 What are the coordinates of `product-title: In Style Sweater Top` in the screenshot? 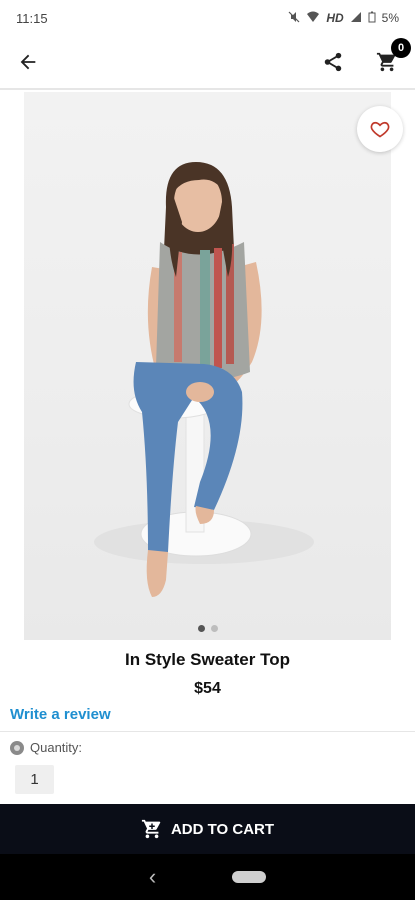 It's located at (207, 659).